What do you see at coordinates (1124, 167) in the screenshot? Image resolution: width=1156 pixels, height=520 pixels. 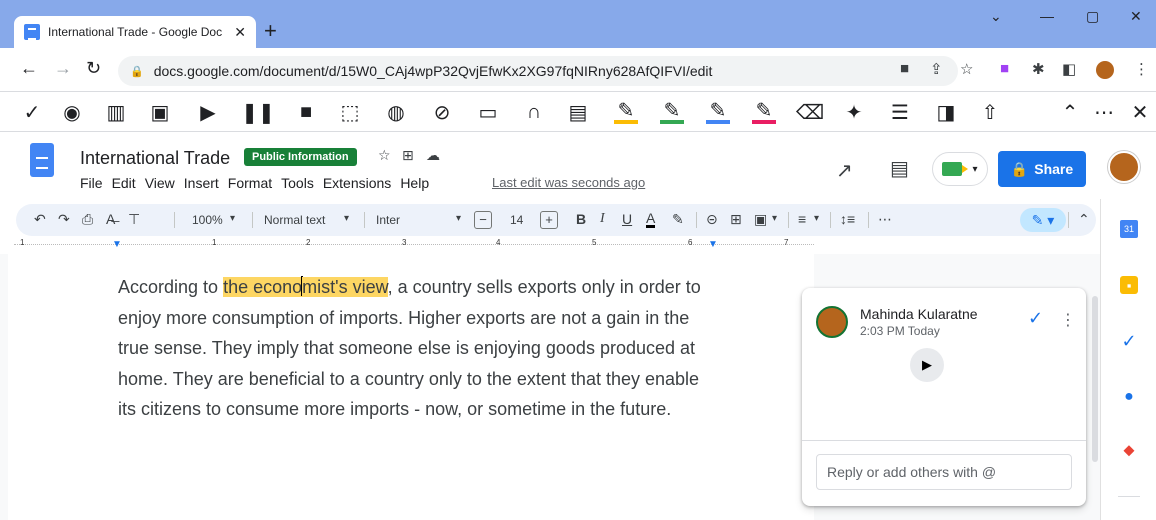 I see `account-avatar` at bounding box center [1124, 167].